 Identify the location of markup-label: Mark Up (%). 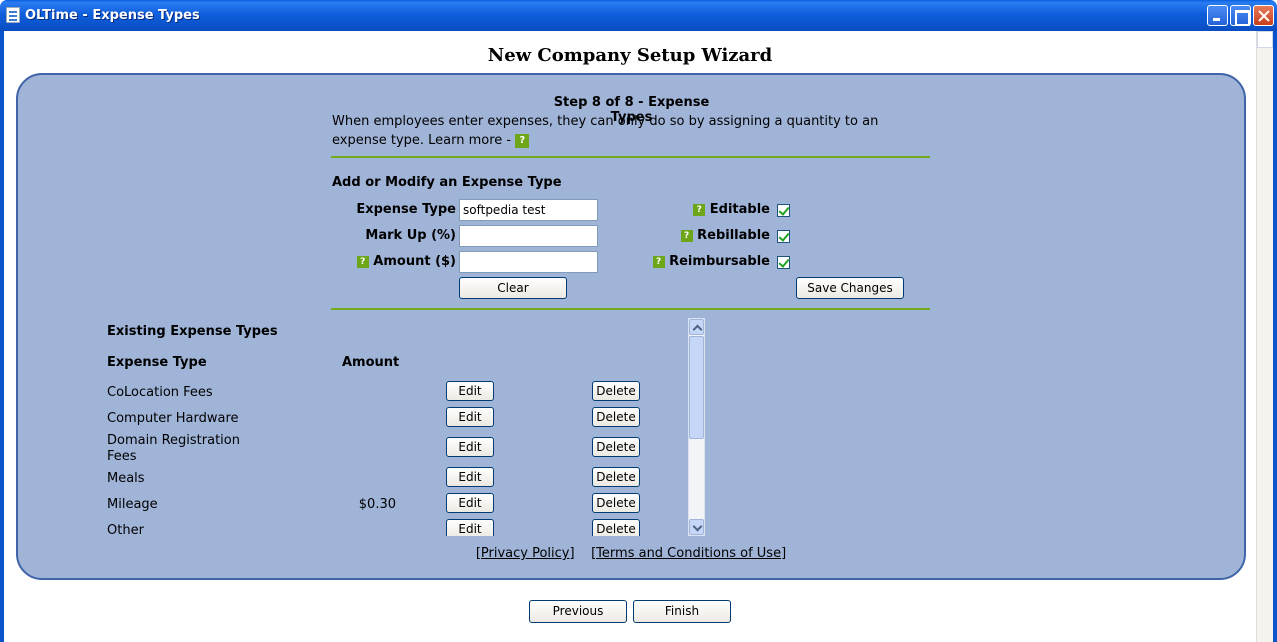
(410, 235).